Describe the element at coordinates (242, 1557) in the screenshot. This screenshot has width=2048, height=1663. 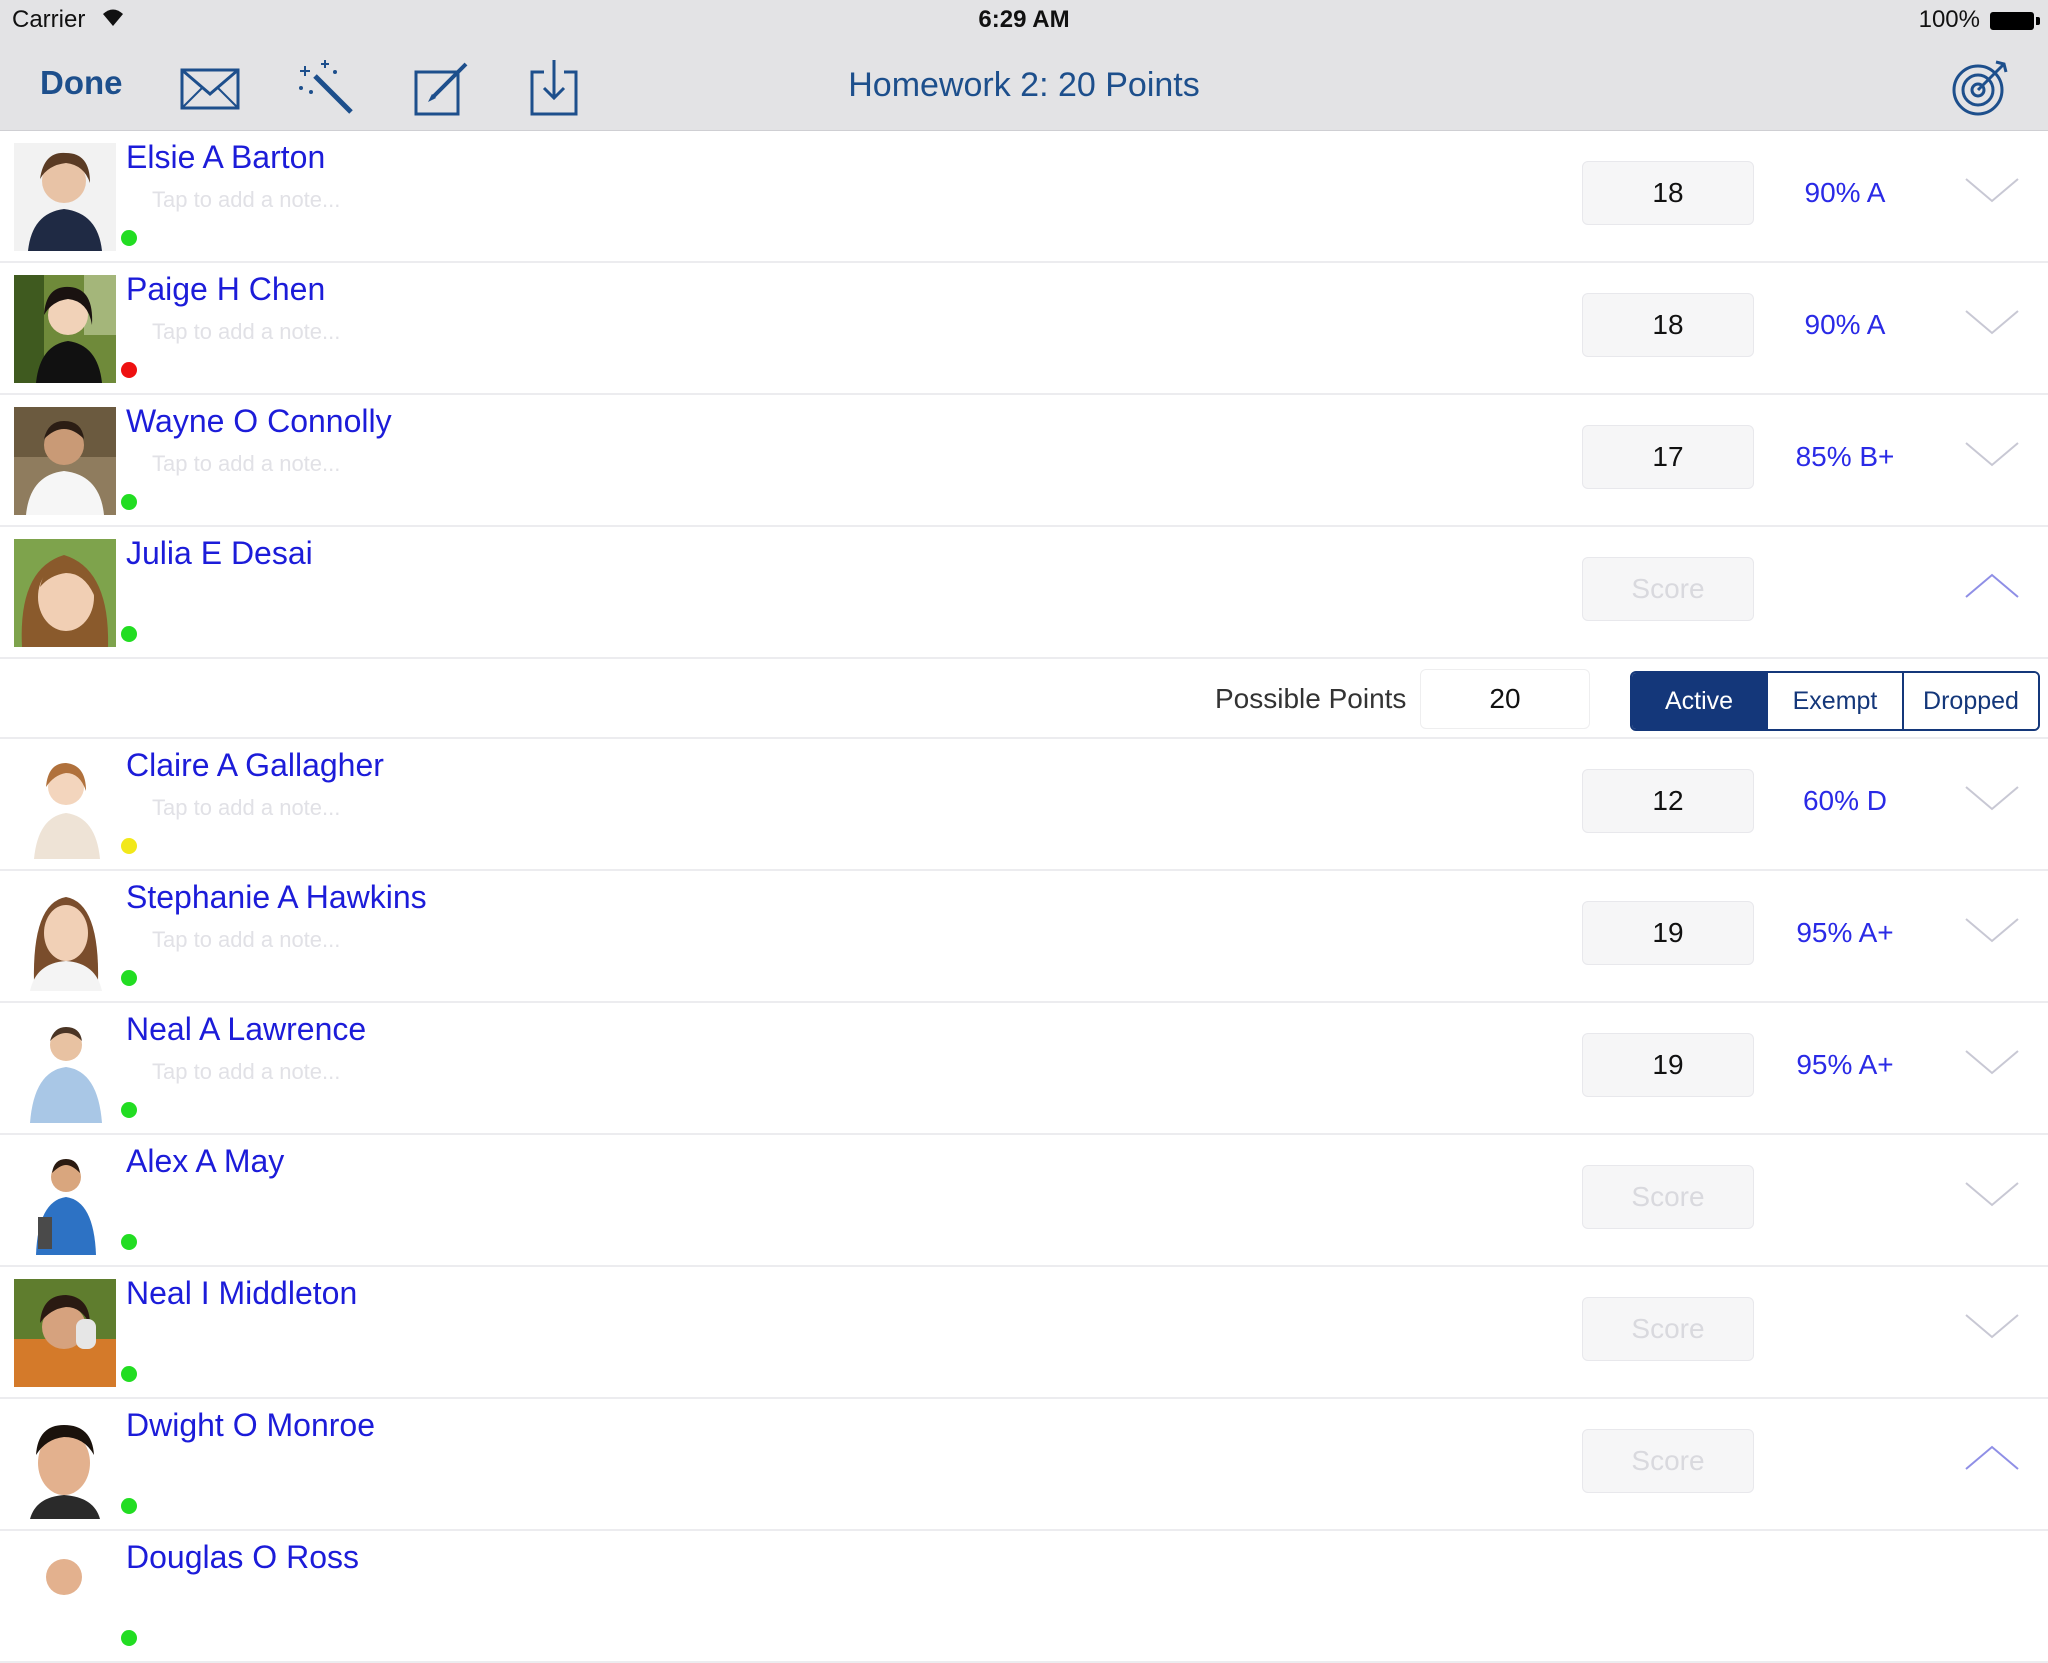
I see `student-name: Douglas O Ross` at that location.